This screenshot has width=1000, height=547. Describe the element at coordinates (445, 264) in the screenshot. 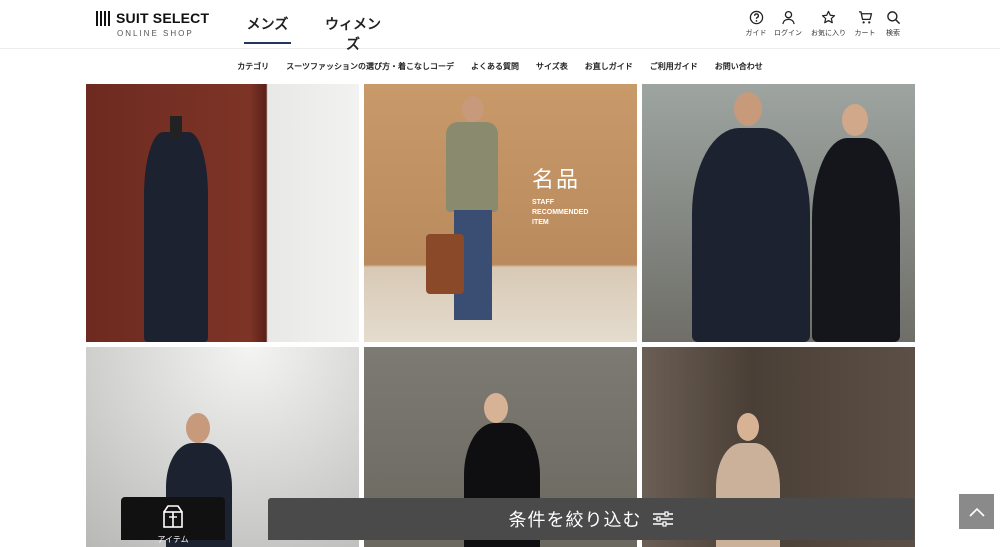

I see `chair` at that location.